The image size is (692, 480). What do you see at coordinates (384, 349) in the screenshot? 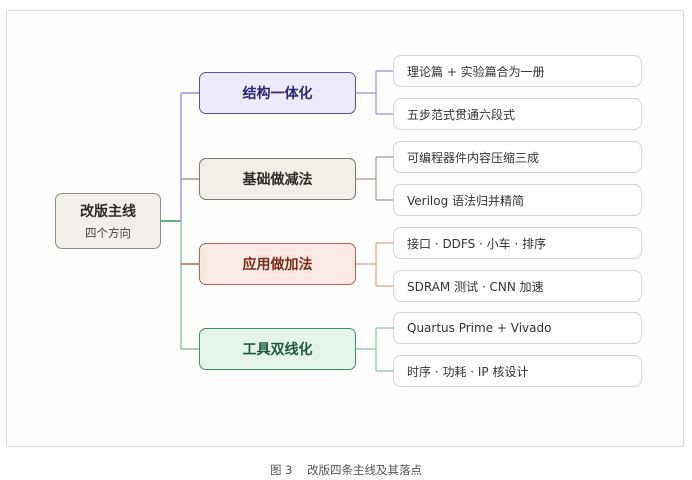
I see `leaf-link-3-fork` at bounding box center [384, 349].